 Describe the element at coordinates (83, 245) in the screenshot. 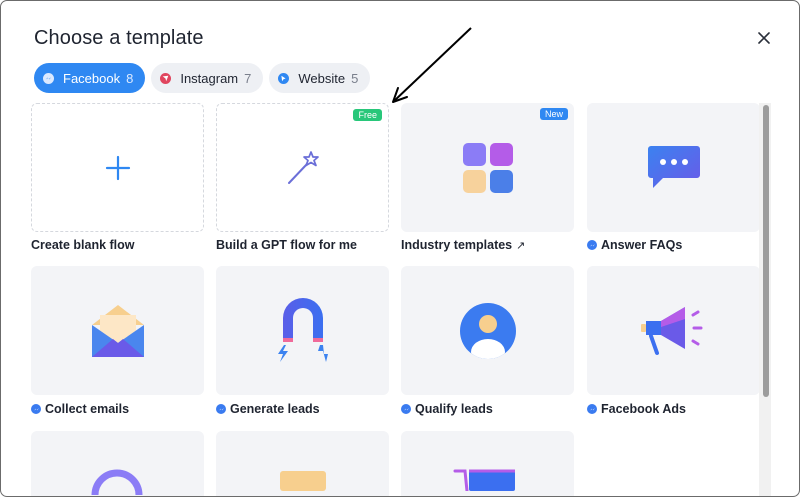

I see `card-label: Create blank flow` at that location.